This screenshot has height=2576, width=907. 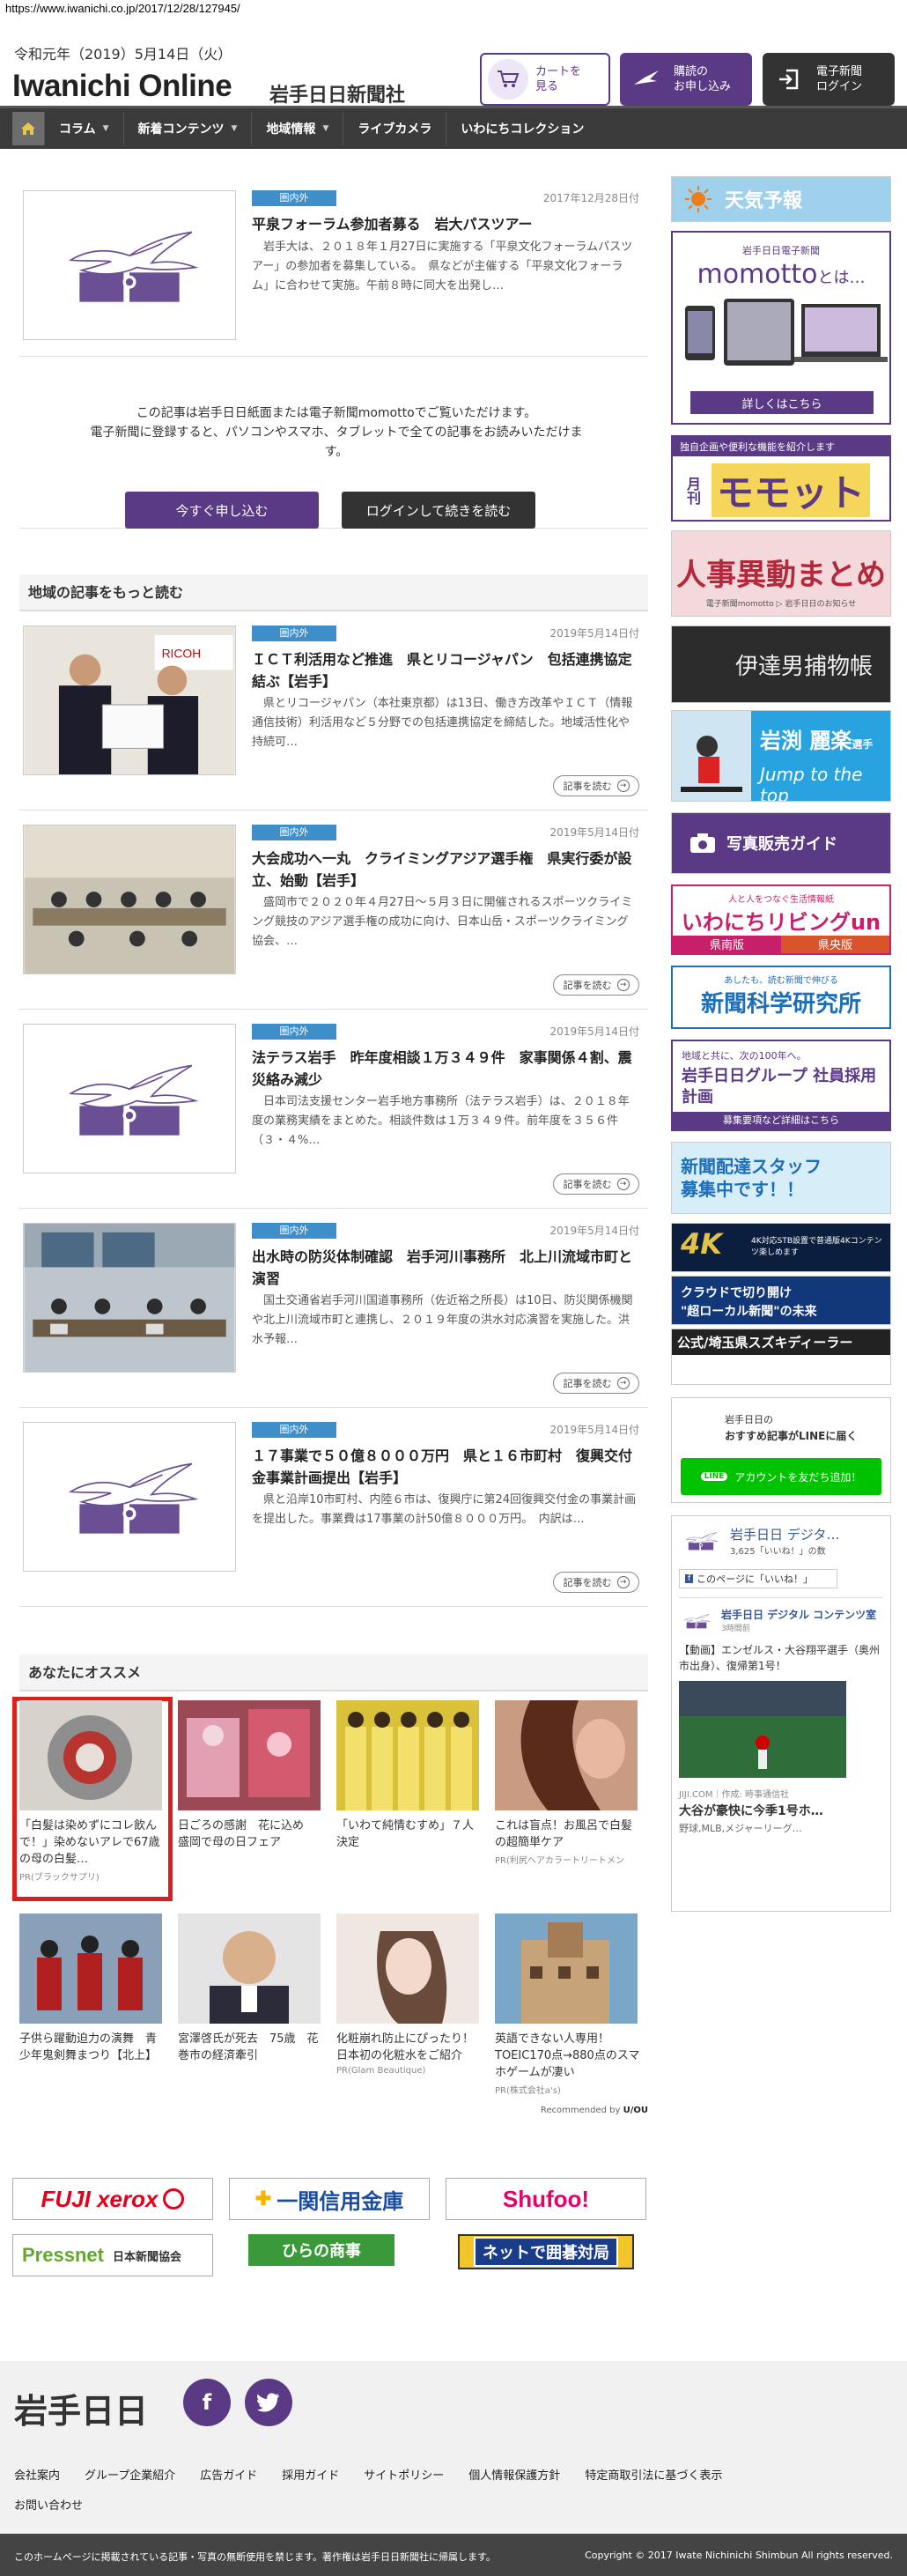 What do you see at coordinates (782, 402) in the screenshot?
I see `momotto-link: 詳しくはこちら` at bounding box center [782, 402].